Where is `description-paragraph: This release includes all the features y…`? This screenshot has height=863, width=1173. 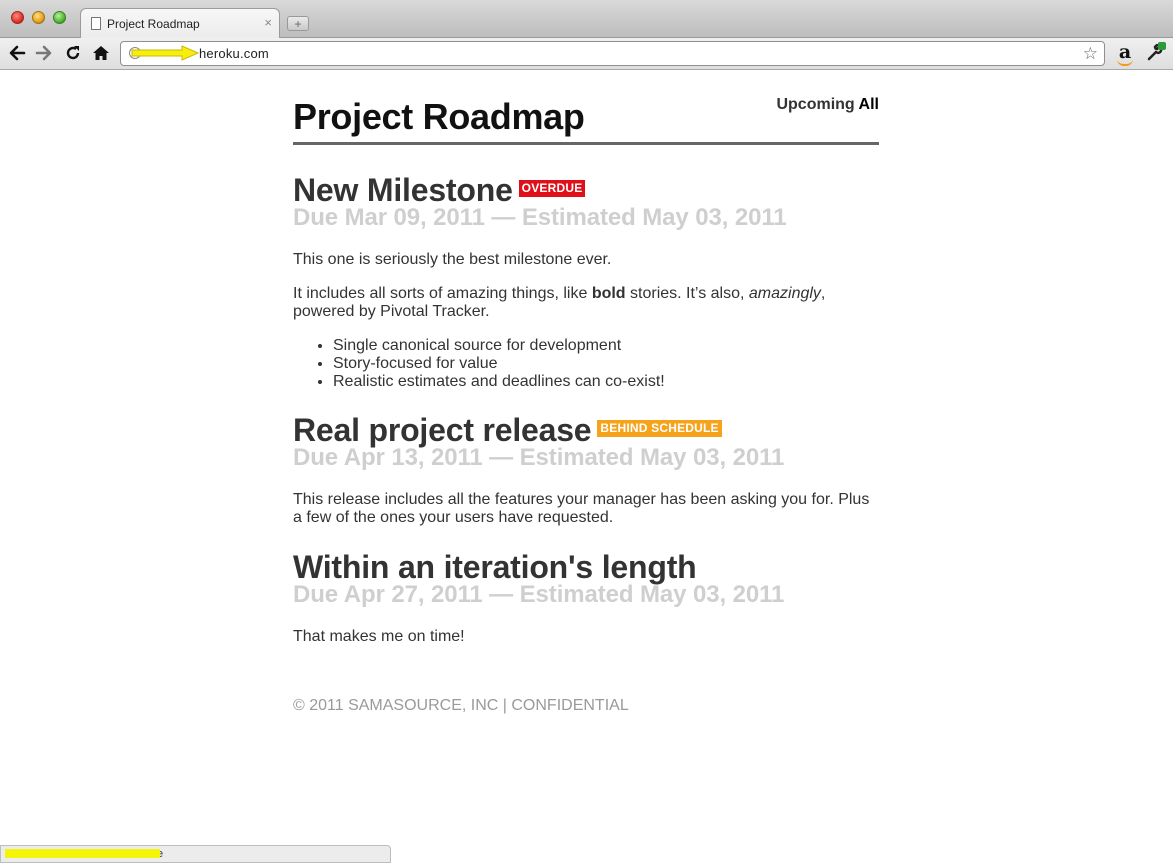
description-paragraph: This release includes all the features y… is located at coordinates (581, 508).